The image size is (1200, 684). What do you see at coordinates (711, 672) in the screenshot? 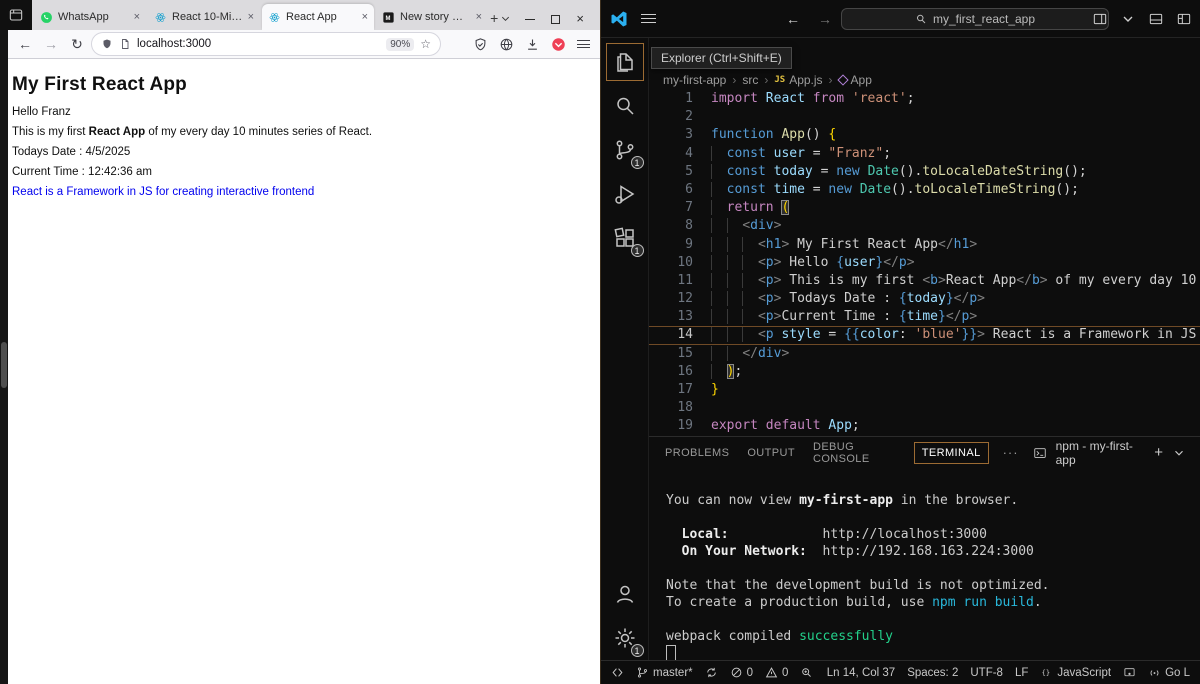
I see `git-sync` at bounding box center [711, 672].